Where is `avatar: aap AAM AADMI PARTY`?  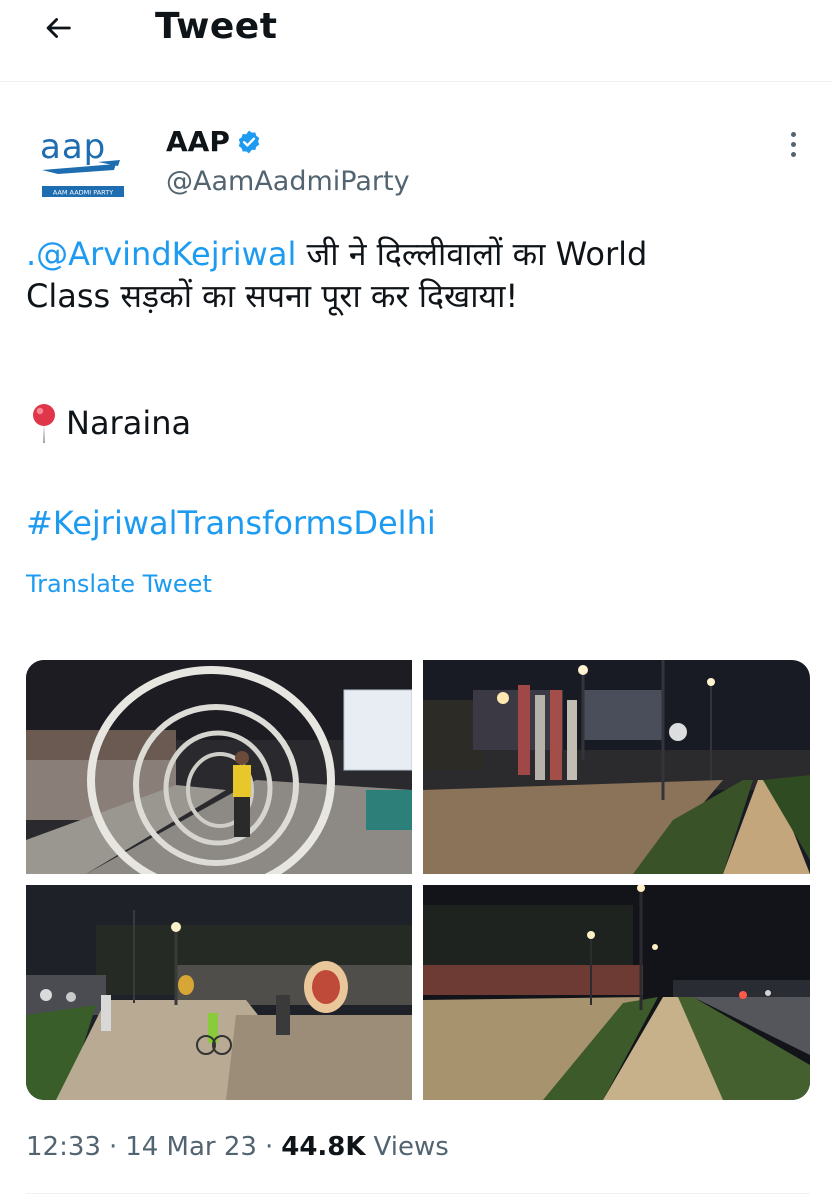
avatar: aap AAM AADMI PARTY is located at coordinates (80, 164).